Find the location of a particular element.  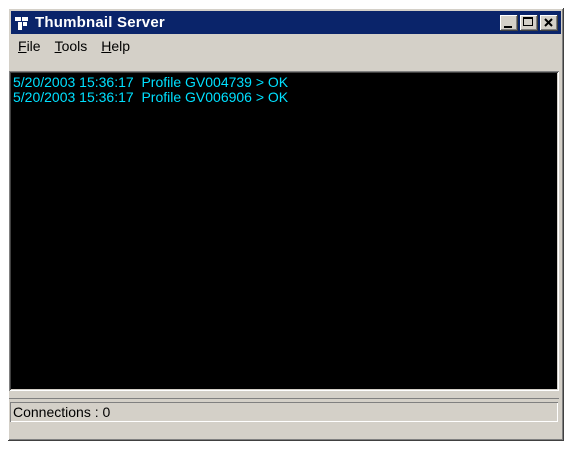

status-bar: Connections : 0 is located at coordinates (284, 412).